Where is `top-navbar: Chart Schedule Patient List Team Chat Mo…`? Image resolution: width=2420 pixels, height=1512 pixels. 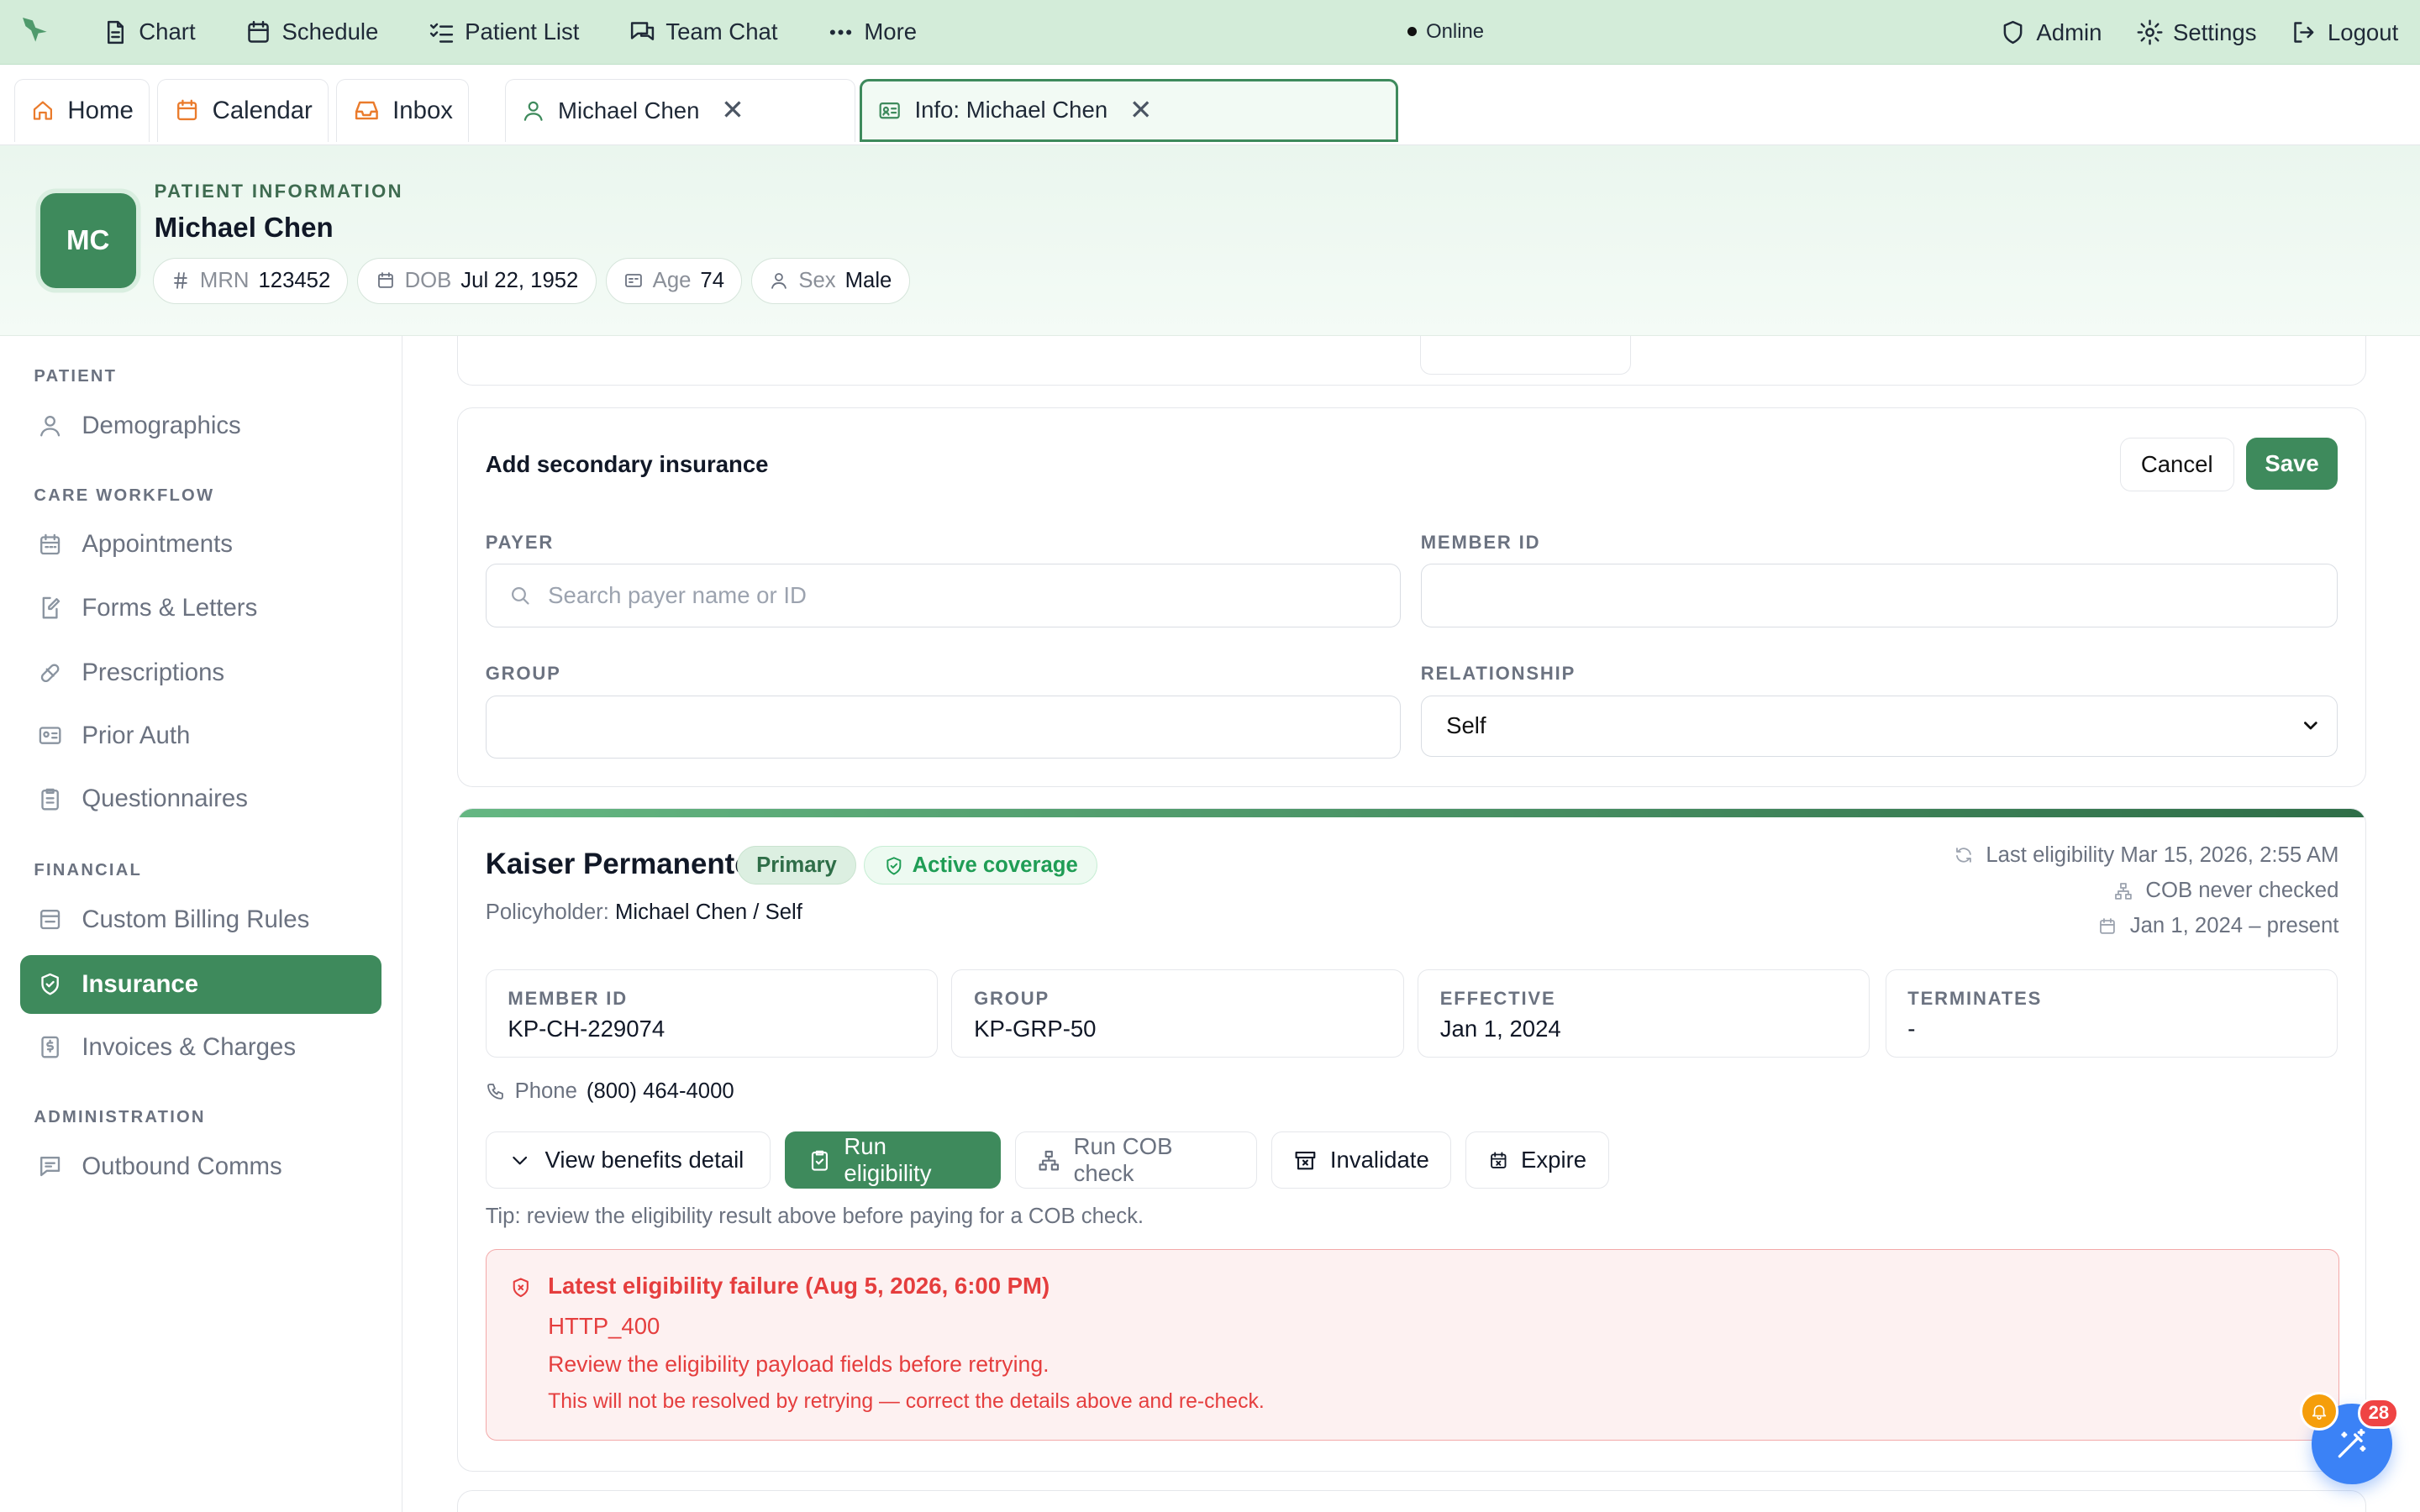
top-navbar: Chart Schedule Patient List Team Chat Mo… is located at coordinates (1210, 33).